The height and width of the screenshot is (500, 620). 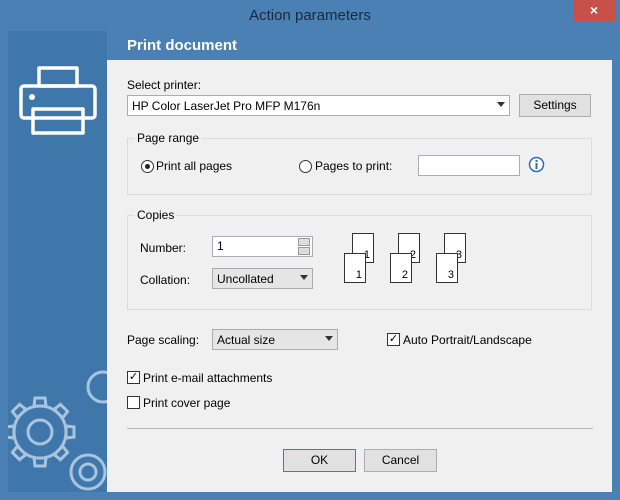 What do you see at coordinates (187, 403) in the screenshot?
I see `print-cover-page-label: Print cover page` at bounding box center [187, 403].